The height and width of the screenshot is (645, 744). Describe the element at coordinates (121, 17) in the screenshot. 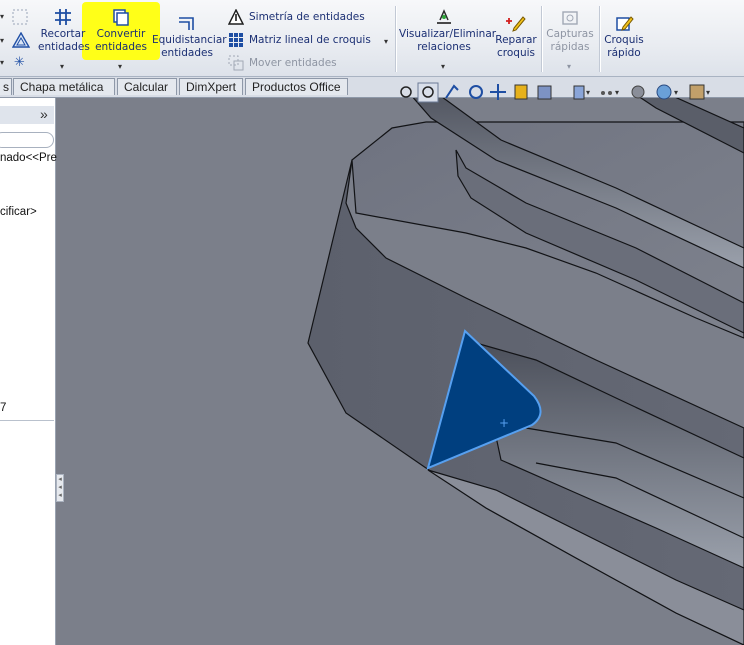

I see `convert-entities-icon` at that location.